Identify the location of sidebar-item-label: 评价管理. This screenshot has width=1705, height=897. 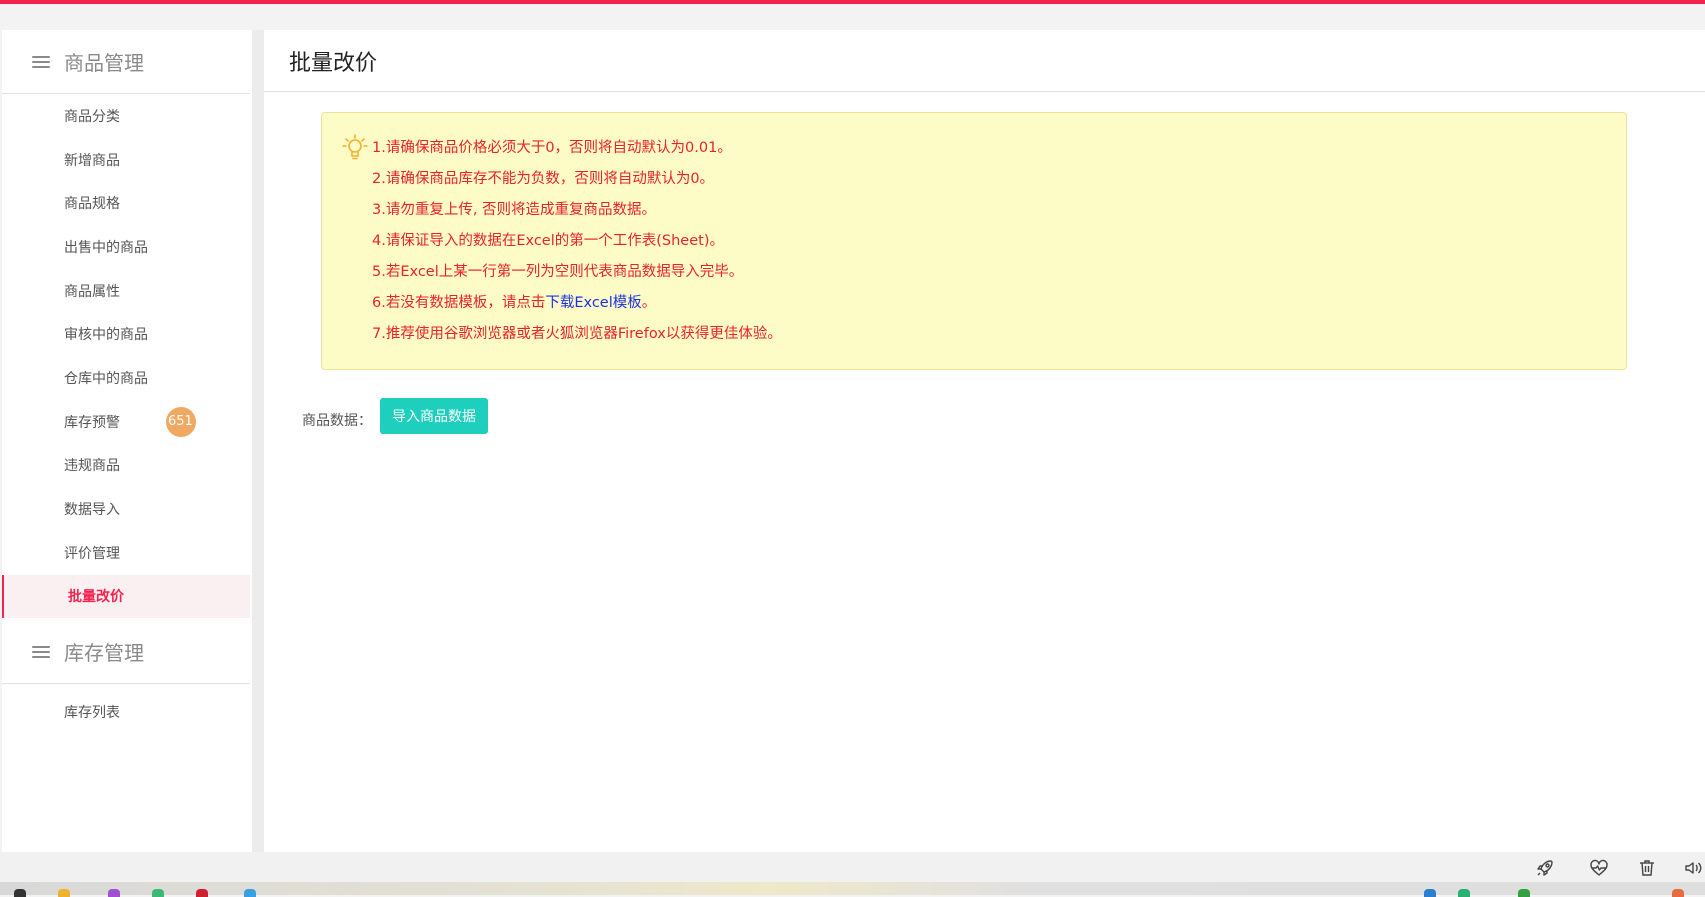
(92, 553).